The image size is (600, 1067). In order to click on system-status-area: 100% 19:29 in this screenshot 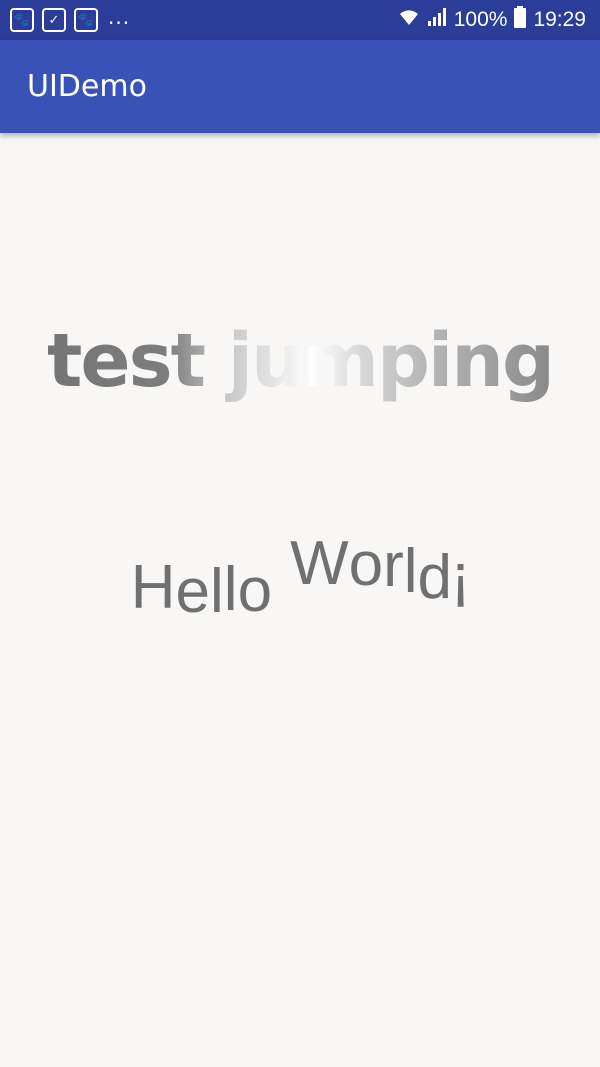, I will do `click(492, 20)`.